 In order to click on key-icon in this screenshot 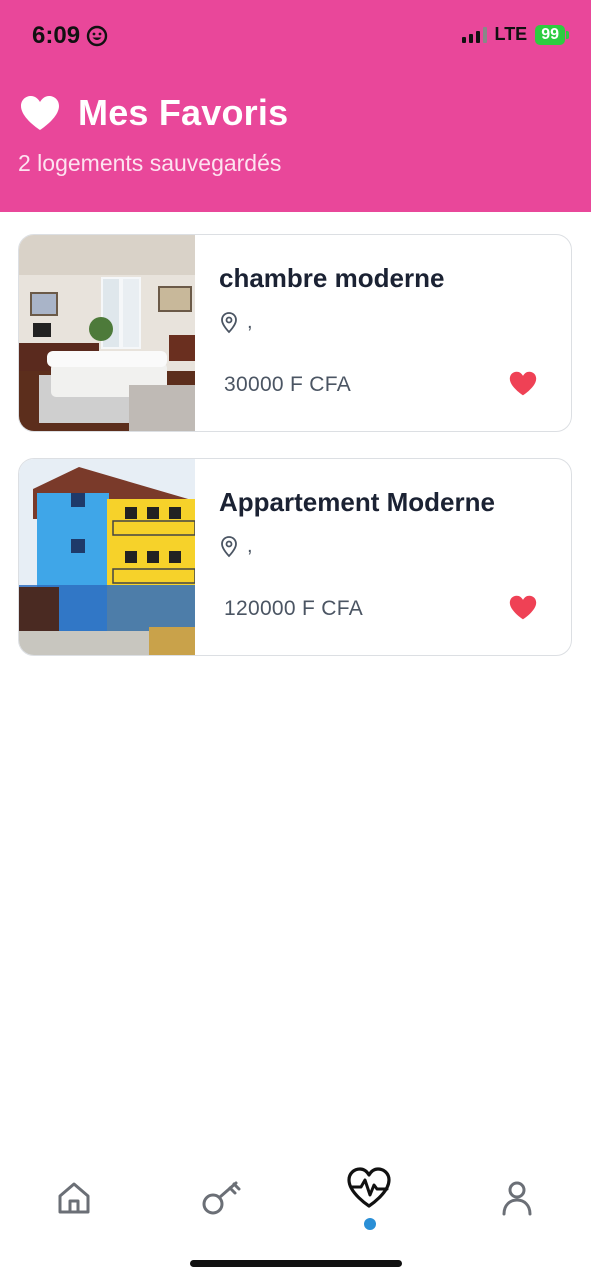, I will do `click(221, 1198)`.